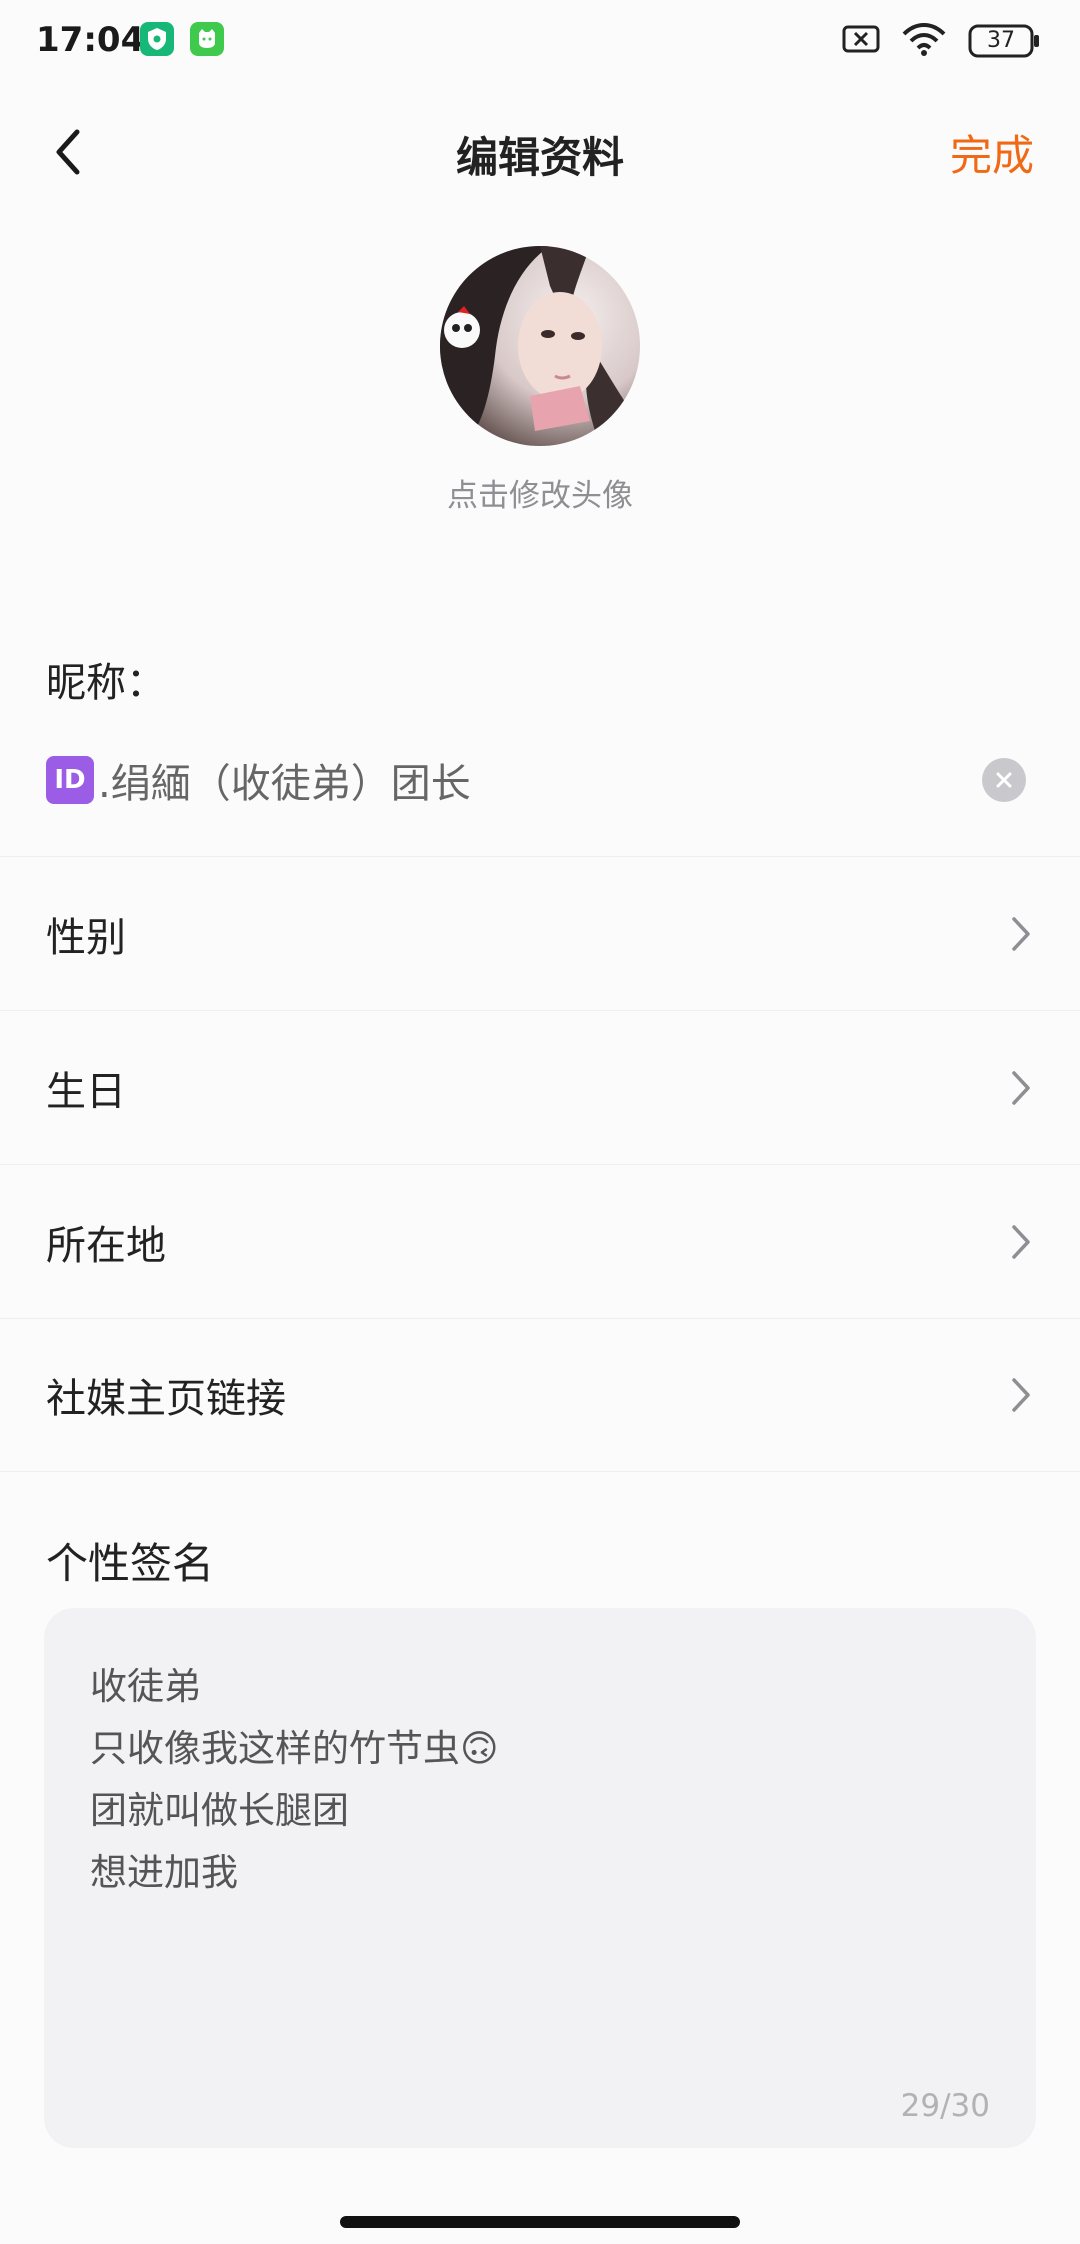  Describe the element at coordinates (219, 1810) in the screenshot. I see `bio-line: 团就叫做长腿团` at that location.